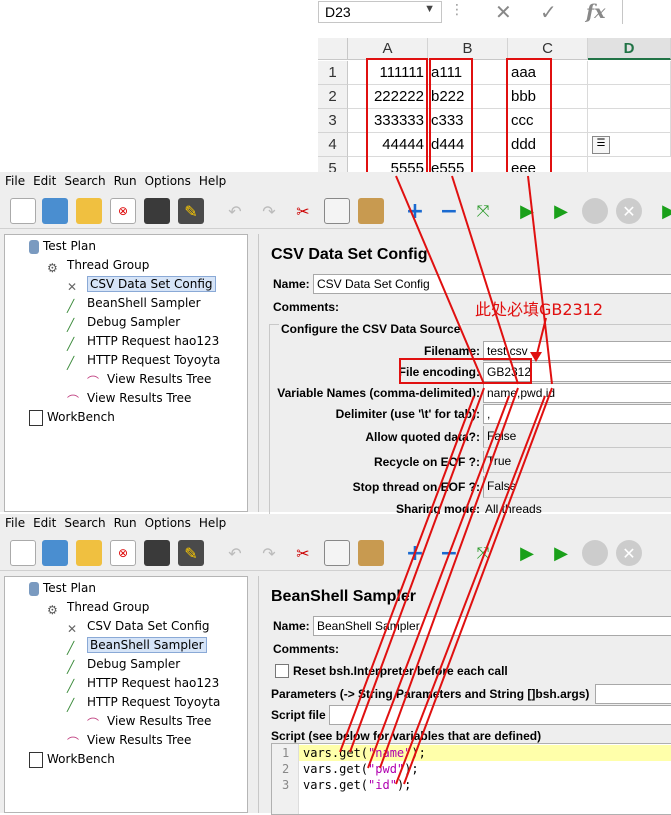  I want to click on column-header-b: B, so click(468, 49).